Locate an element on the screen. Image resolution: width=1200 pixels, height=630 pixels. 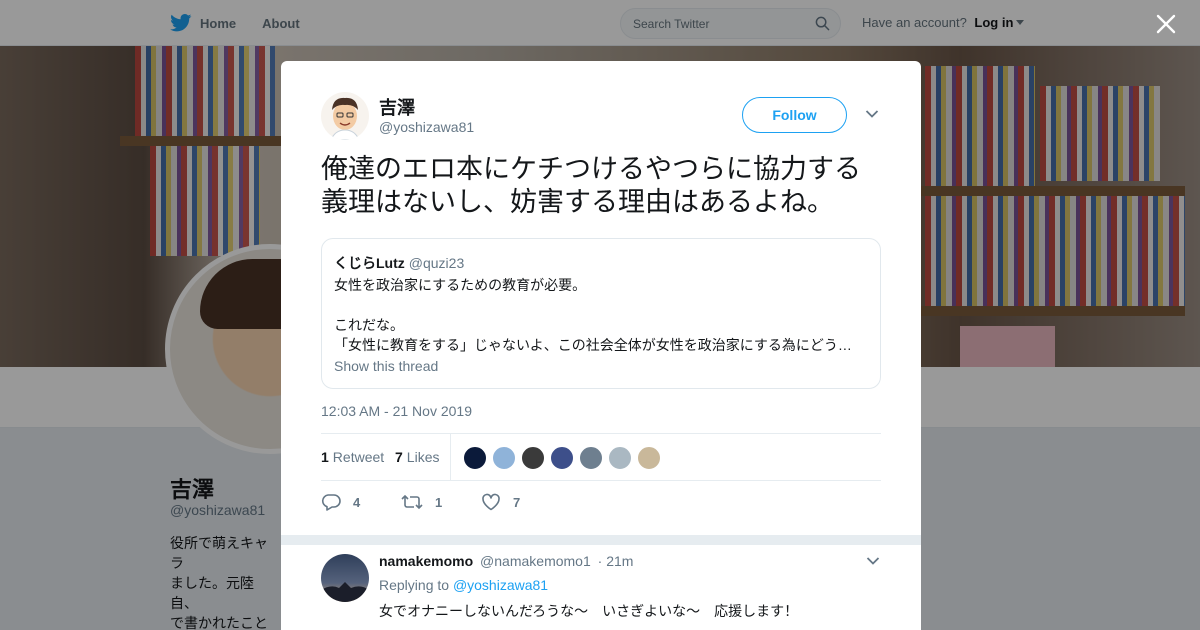
author-avatar-illustration is located at coordinates (345, 118).